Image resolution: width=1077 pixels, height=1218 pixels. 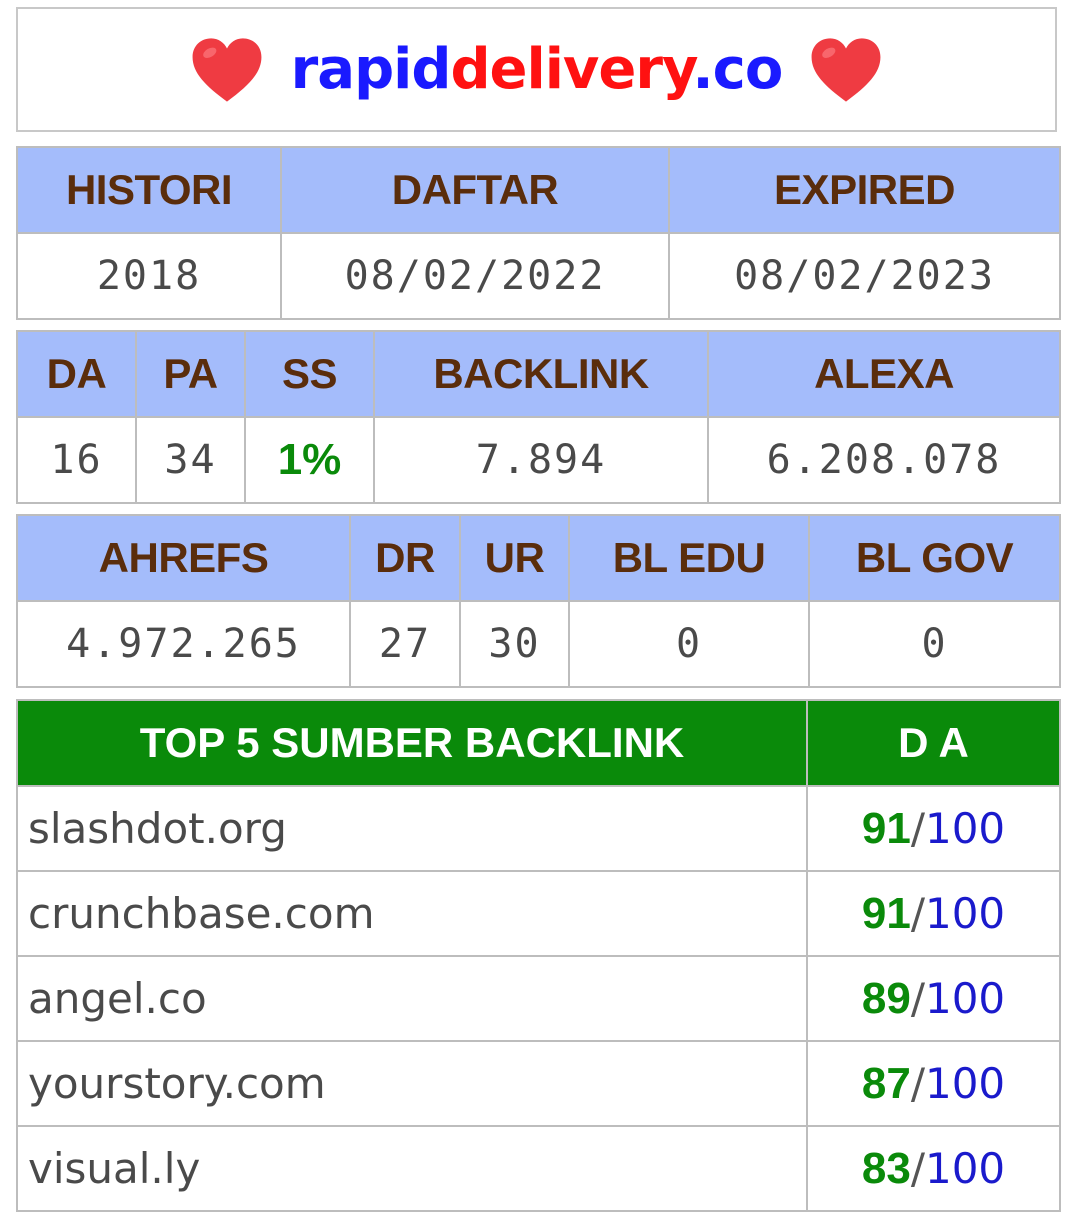 I want to click on backlink-site: yourstory.com, so click(x=412, y=1083).